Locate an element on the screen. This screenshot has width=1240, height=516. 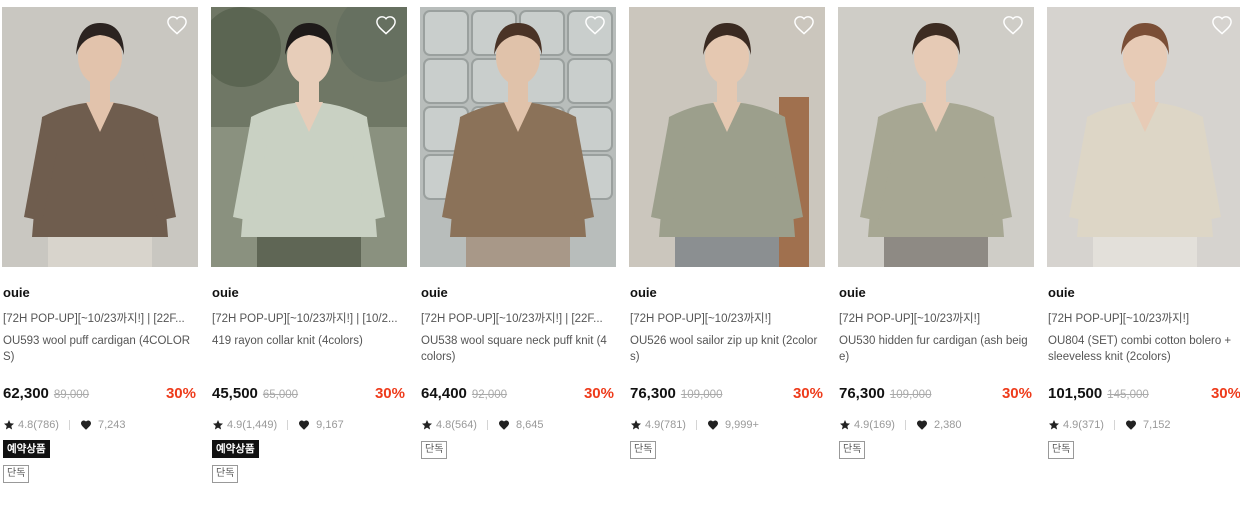
price-row: 101,500 145,000 30% is located at coordinates (1143, 396).